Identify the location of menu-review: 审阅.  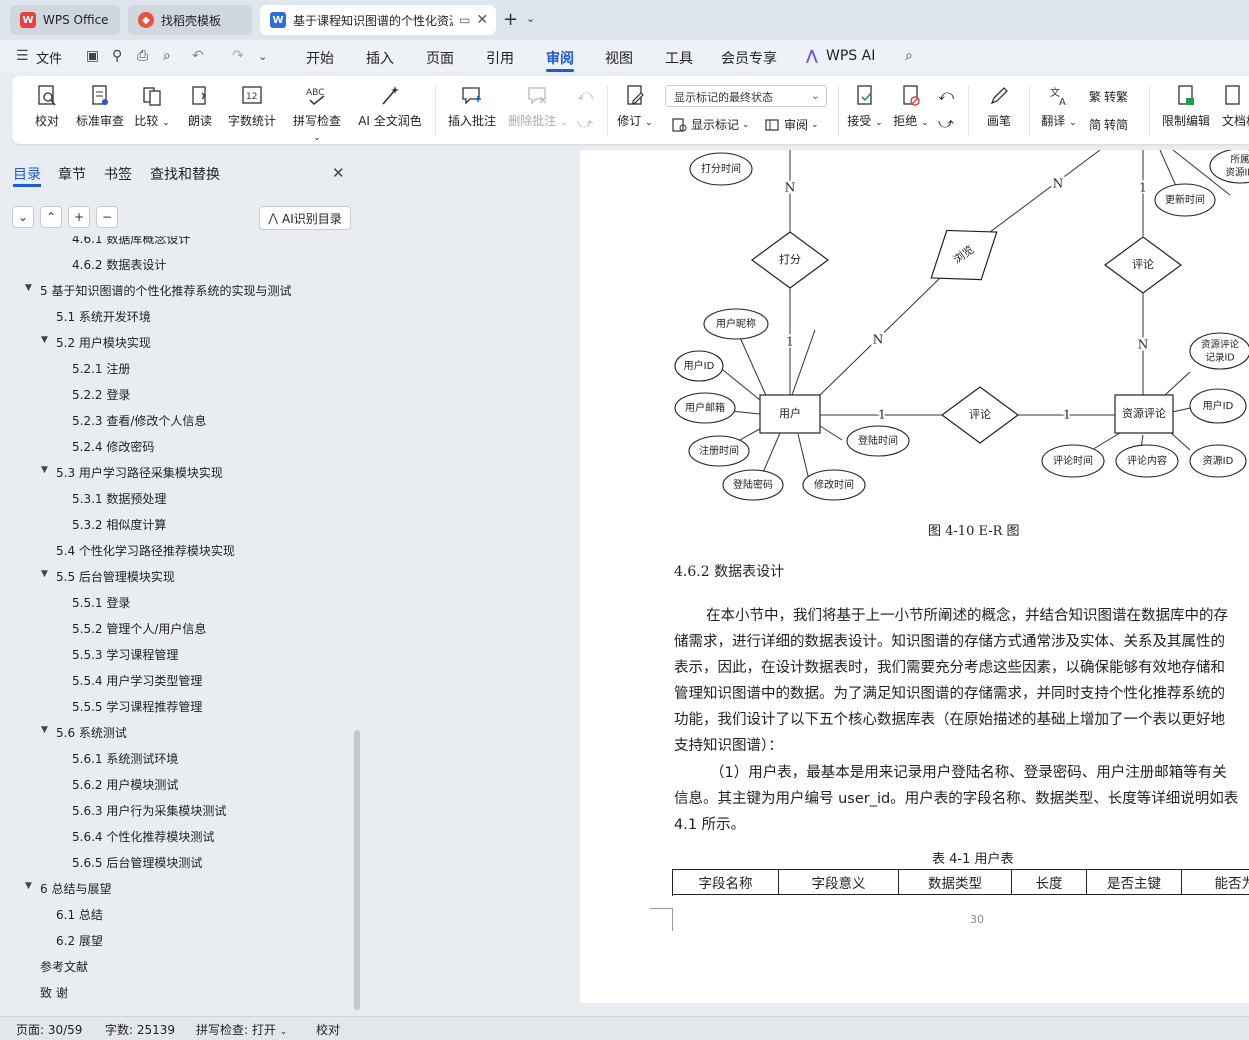
(560, 58).